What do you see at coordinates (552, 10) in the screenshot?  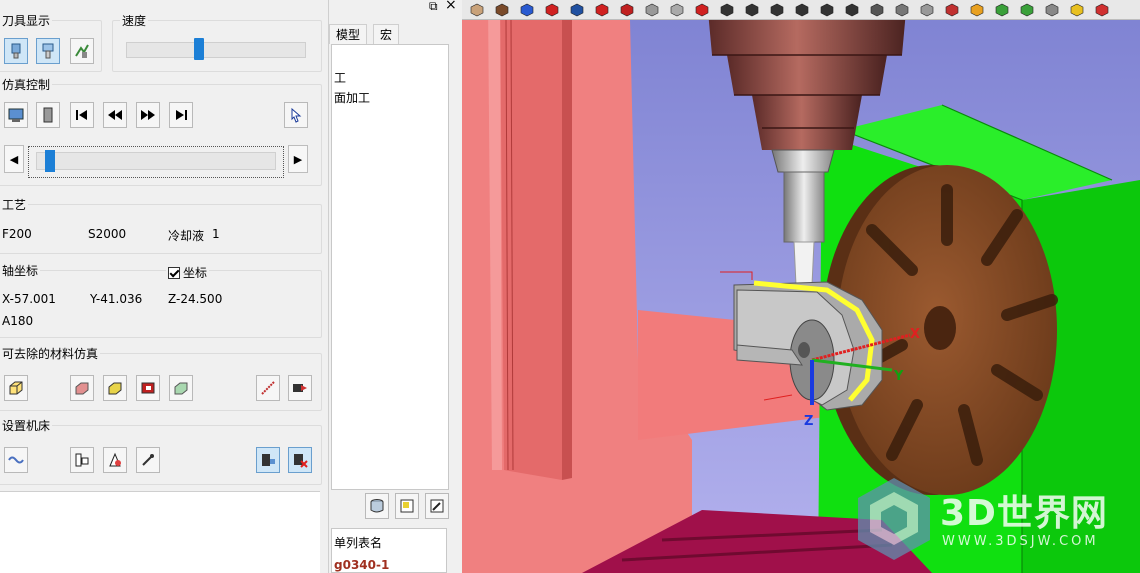 I see `view-stock-button` at bounding box center [552, 10].